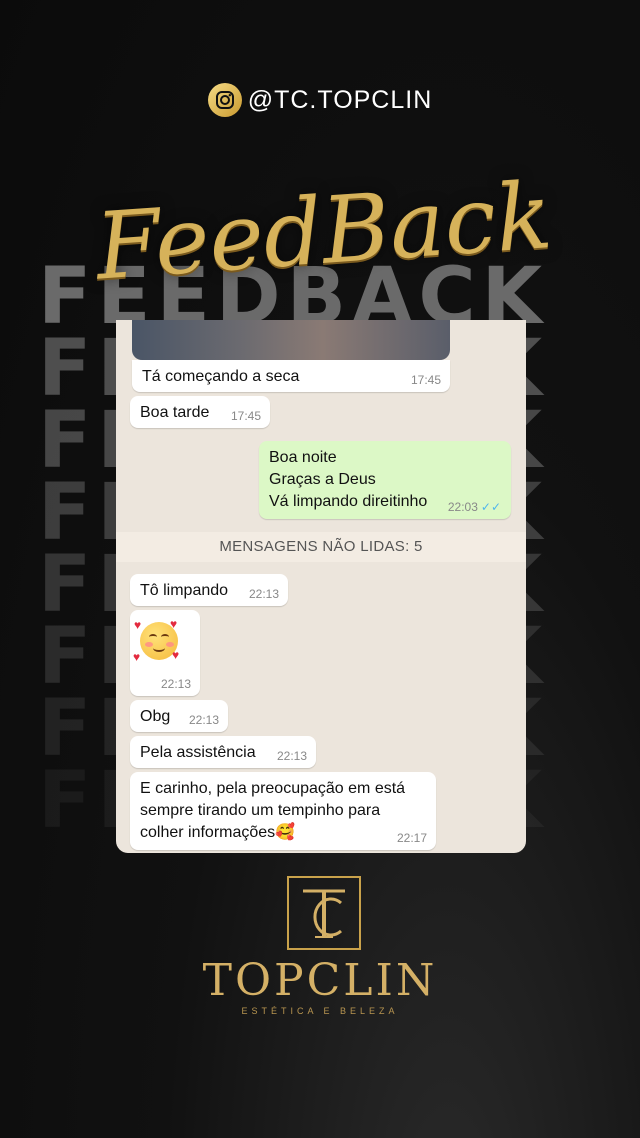 This screenshot has width=640, height=1138. What do you see at coordinates (462, 507) in the screenshot?
I see `message-time: 22:03` at bounding box center [462, 507].